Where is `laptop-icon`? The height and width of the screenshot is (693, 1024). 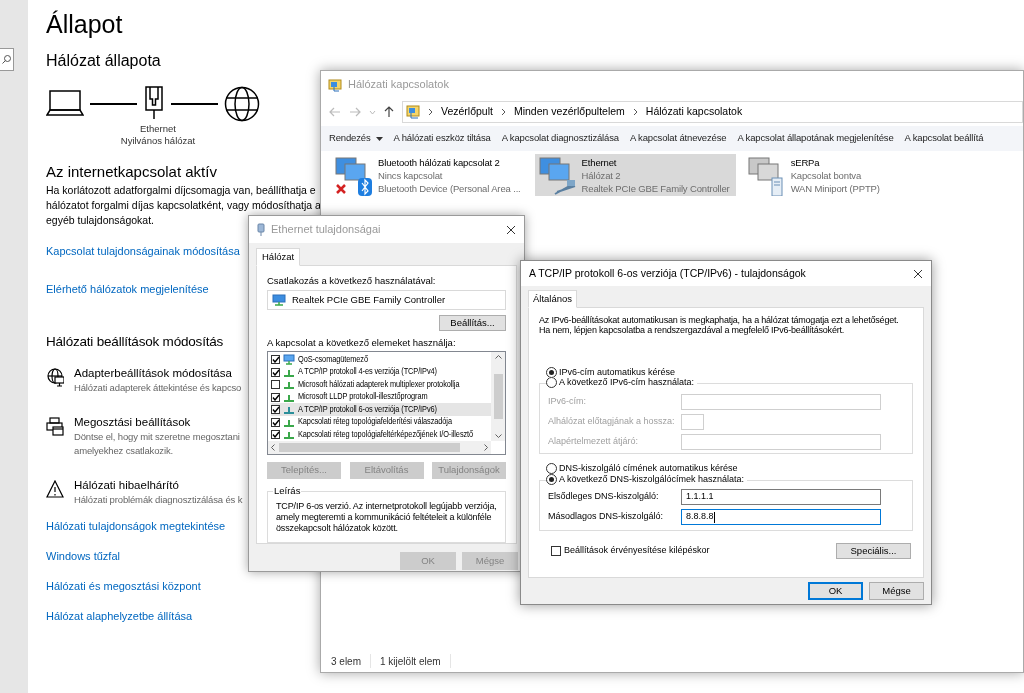
laptop-icon is located at coordinates (65, 103).